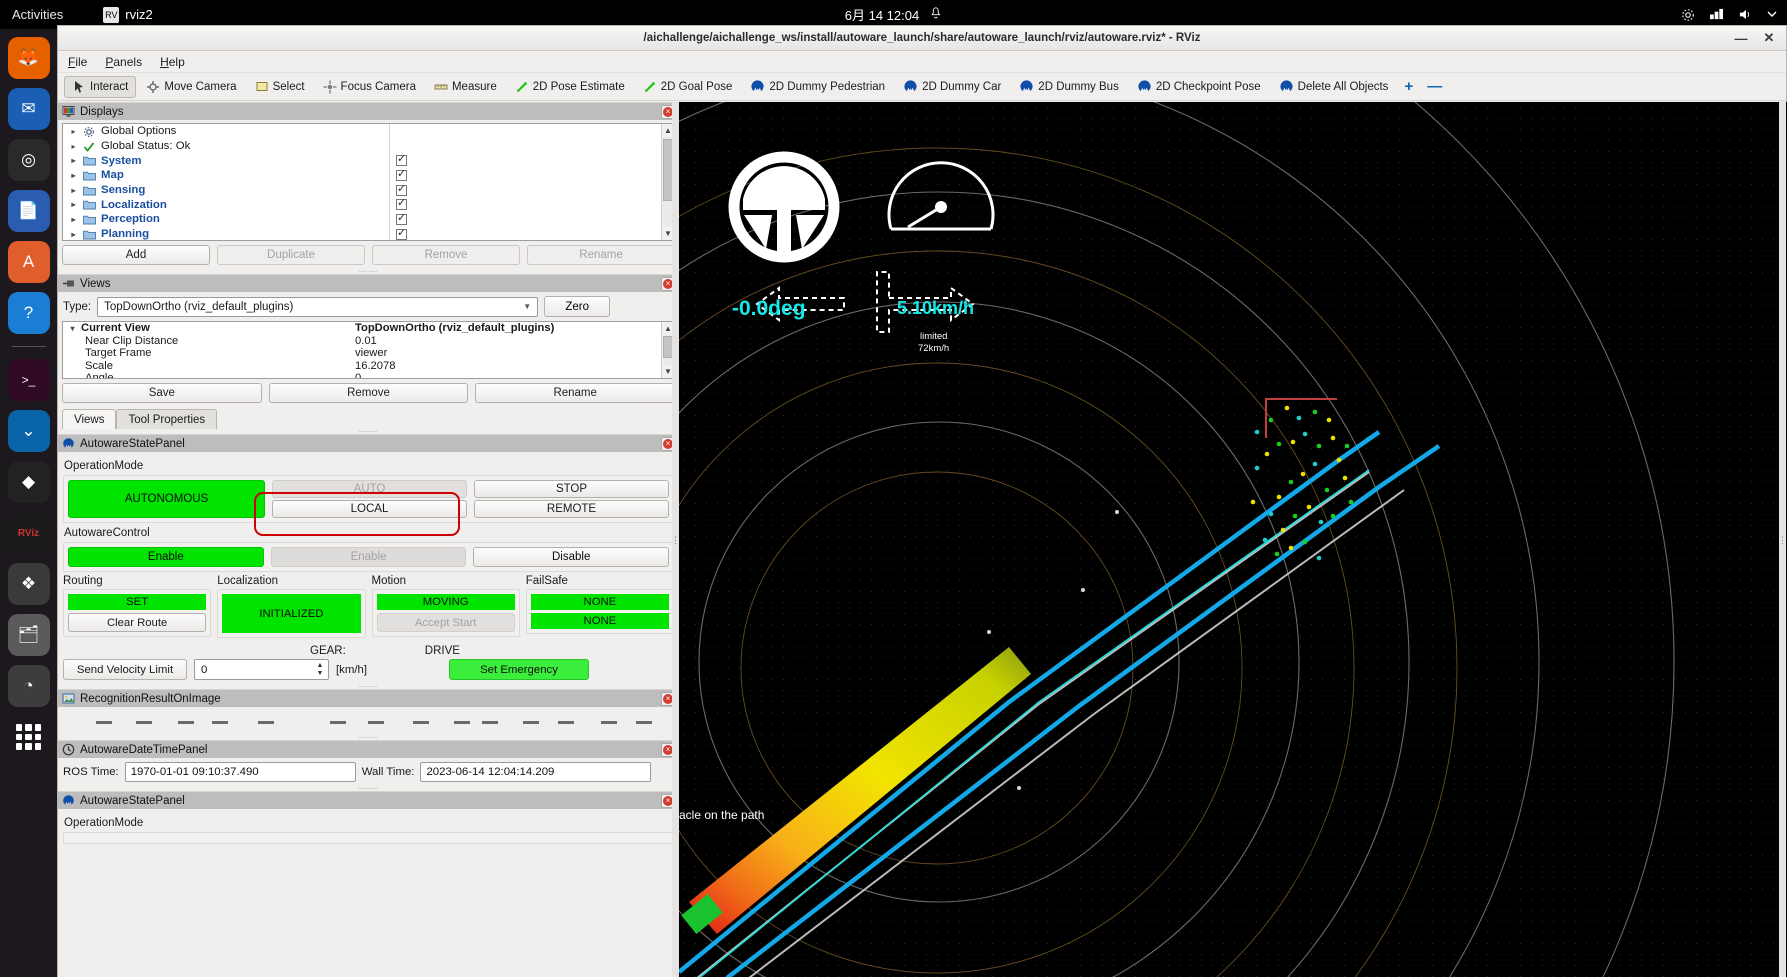 The width and height of the screenshot is (1787, 977). Describe the element at coordinates (368, 393) in the screenshot. I see `remove-view-button: Remove` at that location.